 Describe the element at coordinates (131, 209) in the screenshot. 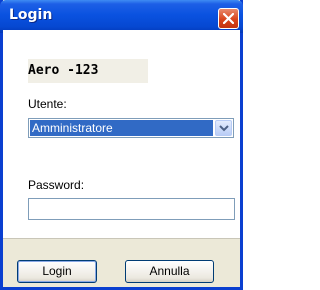

I see `password-input` at that location.